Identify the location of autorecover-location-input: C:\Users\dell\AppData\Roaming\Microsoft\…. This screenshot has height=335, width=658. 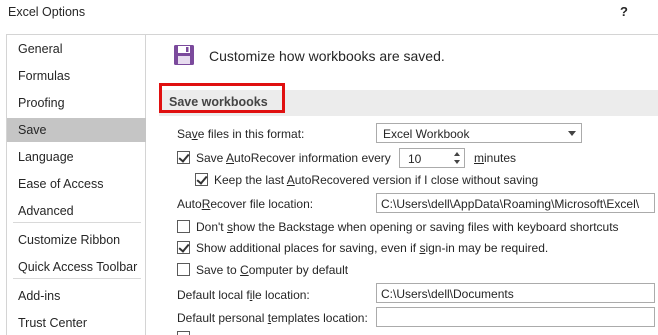
(515, 203).